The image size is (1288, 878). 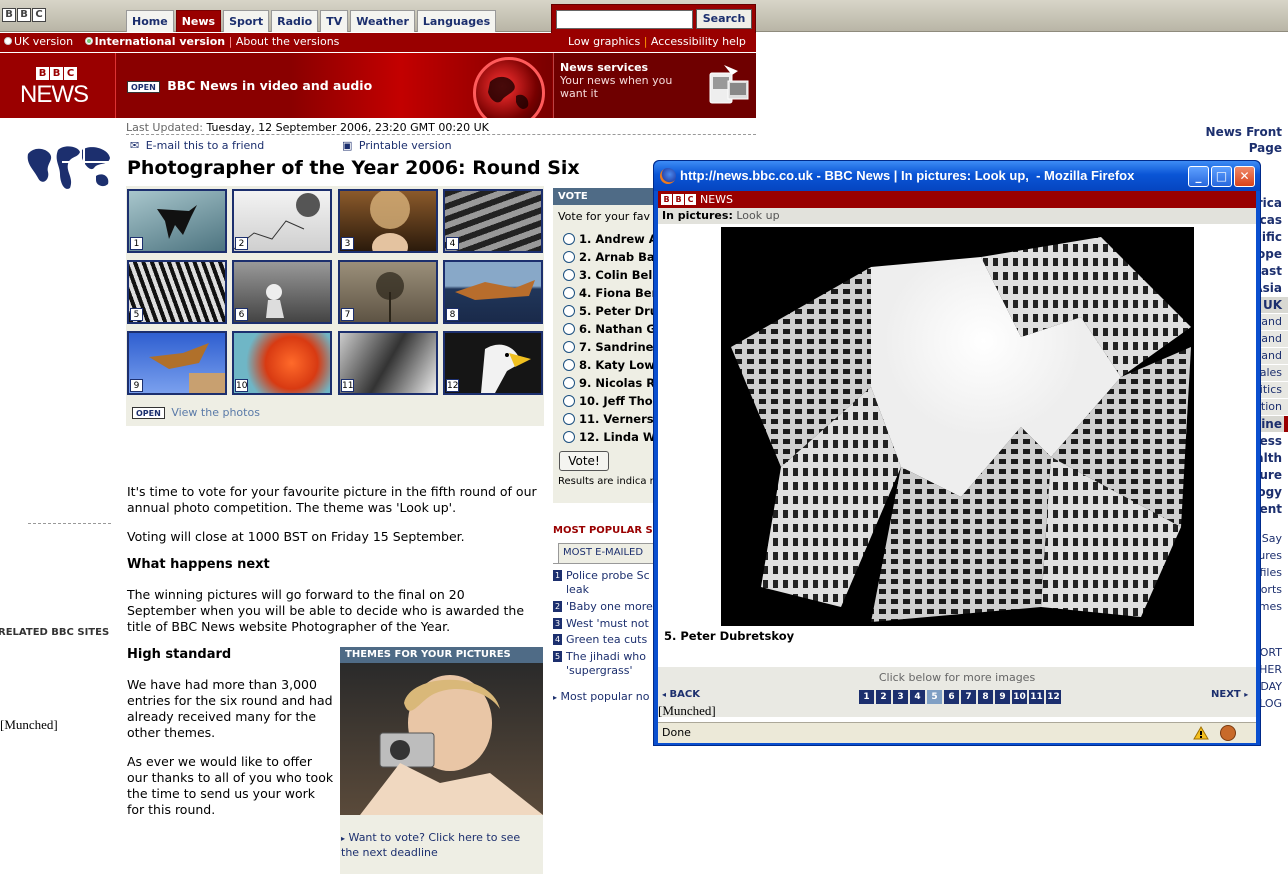 What do you see at coordinates (282, 221) in the screenshot?
I see `thumbnail-2: 2` at bounding box center [282, 221].